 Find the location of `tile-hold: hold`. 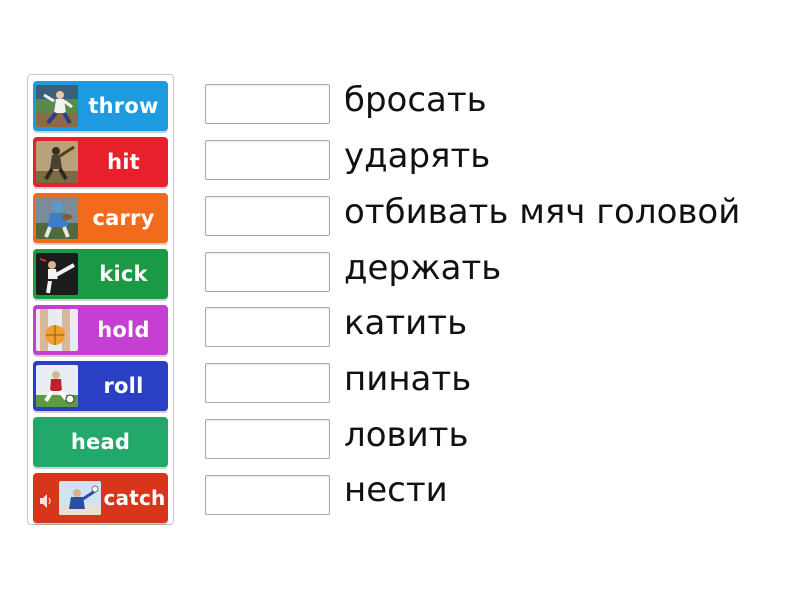

tile-hold: hold is located at coordinates (100, 330).